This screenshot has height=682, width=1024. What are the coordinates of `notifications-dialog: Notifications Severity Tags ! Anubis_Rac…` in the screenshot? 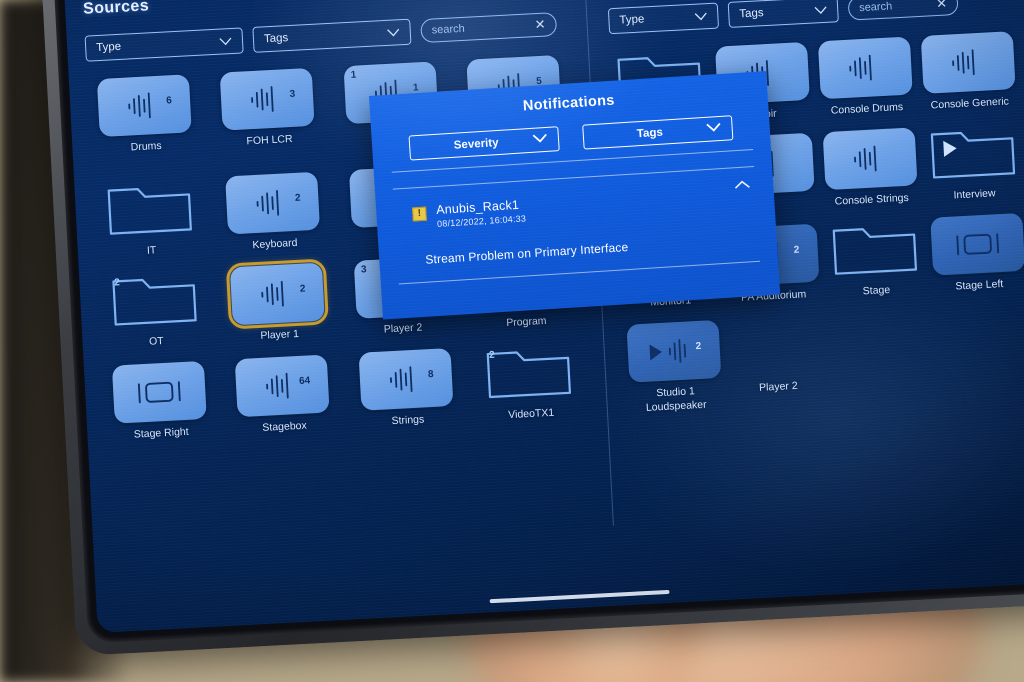 It's located at (574, 195).